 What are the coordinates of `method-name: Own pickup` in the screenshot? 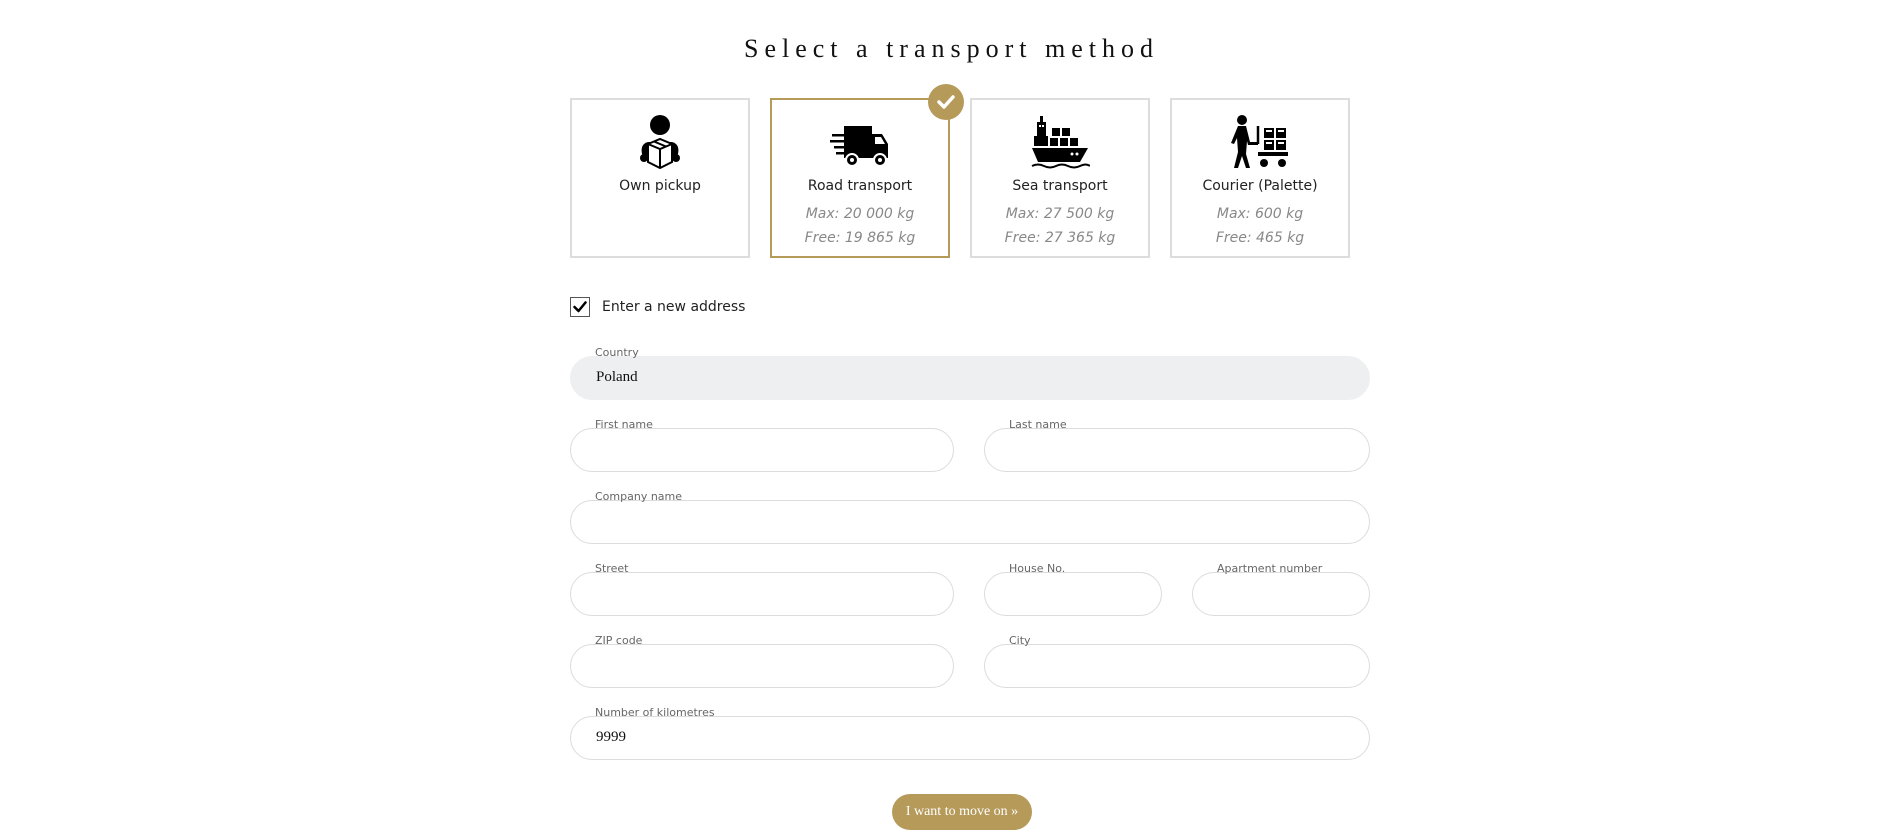 It's located at (660, 186).